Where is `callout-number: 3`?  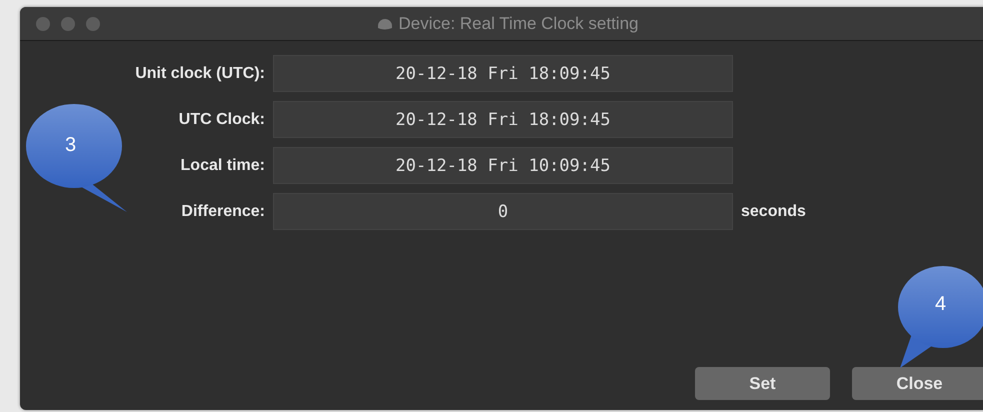
callout-number: 3 is located at coordinates (70, 145).